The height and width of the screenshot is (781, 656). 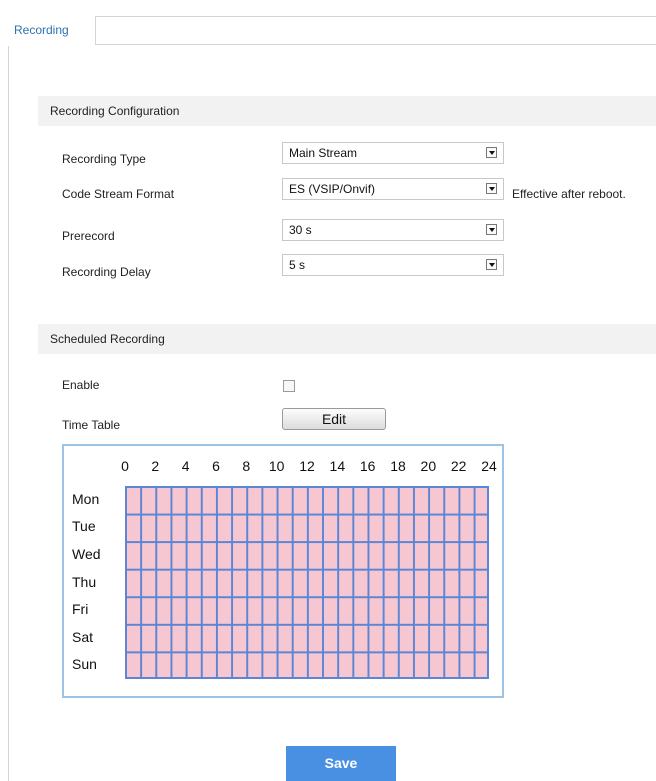 I want to click on hour-label: 12, so click(x=307, y=466).